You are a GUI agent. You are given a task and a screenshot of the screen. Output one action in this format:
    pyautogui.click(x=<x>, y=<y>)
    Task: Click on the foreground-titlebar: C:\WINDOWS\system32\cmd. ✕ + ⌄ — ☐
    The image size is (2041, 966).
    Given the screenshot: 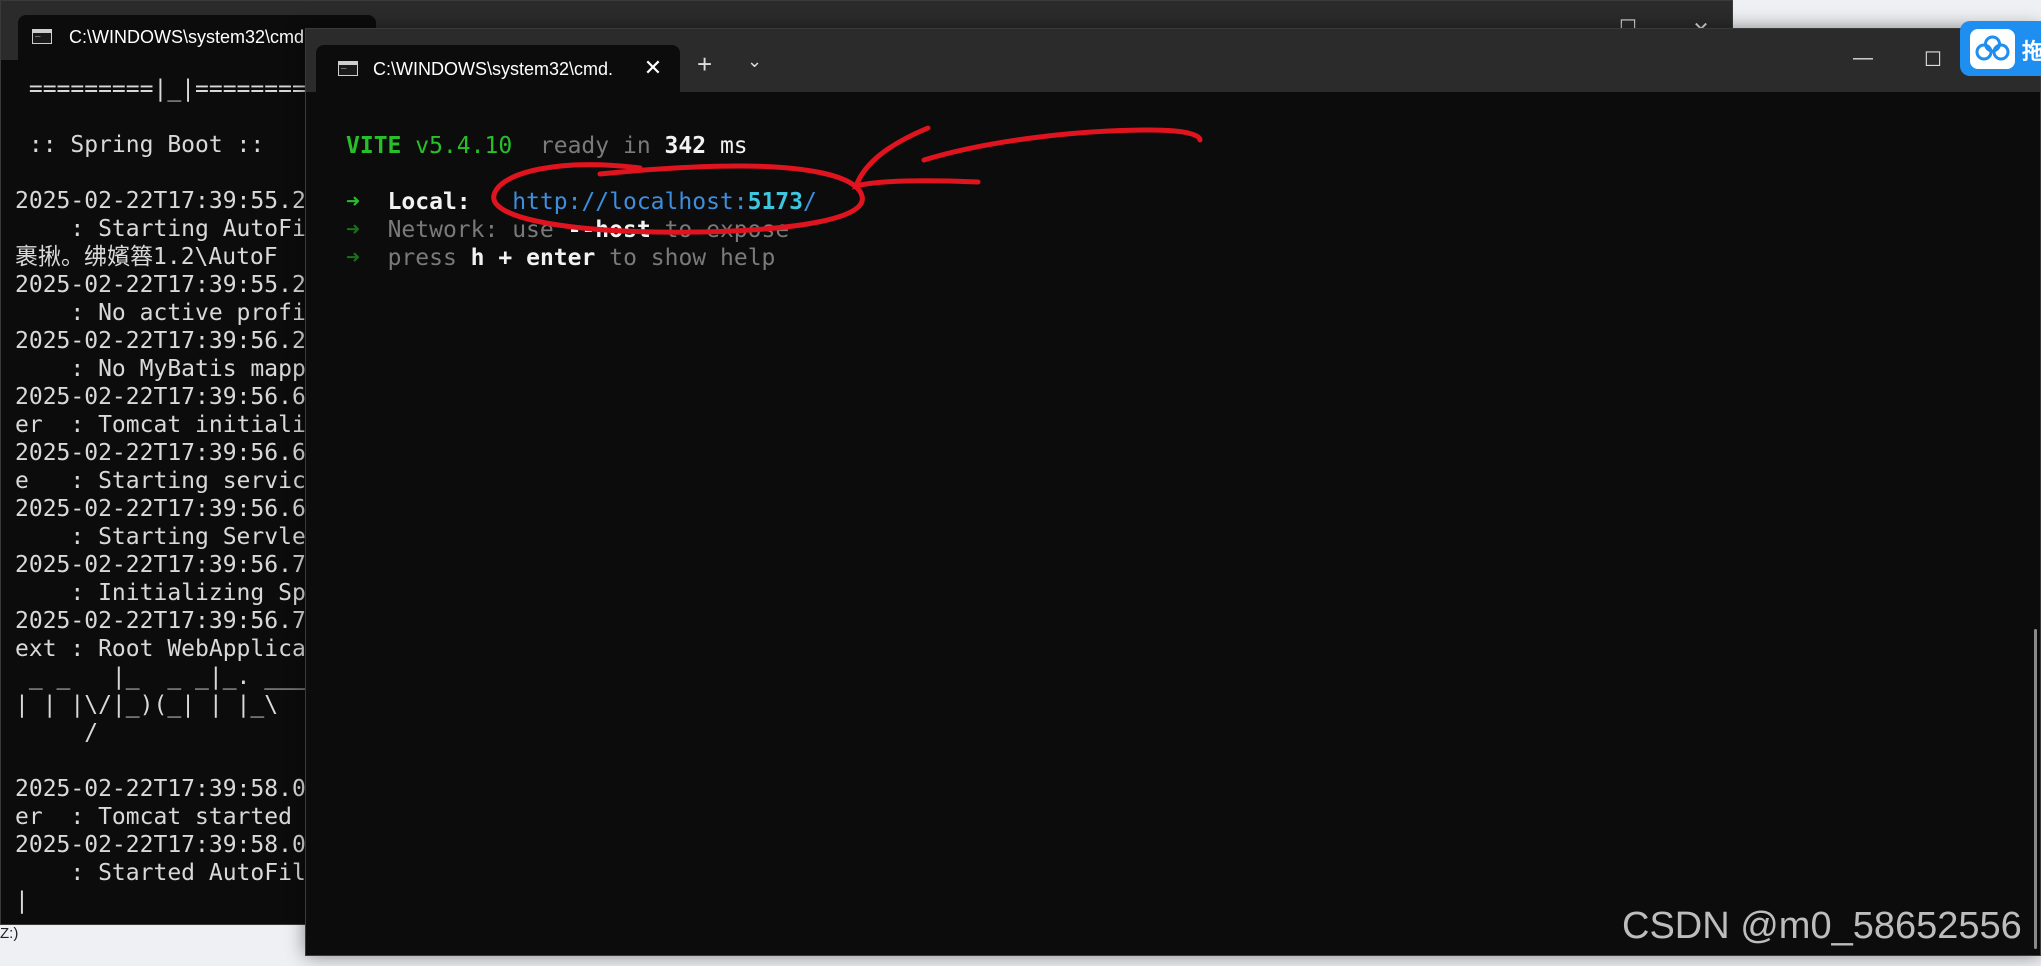 What is the action you would take?
    pyautogui.click(x=1173, y=60)
    